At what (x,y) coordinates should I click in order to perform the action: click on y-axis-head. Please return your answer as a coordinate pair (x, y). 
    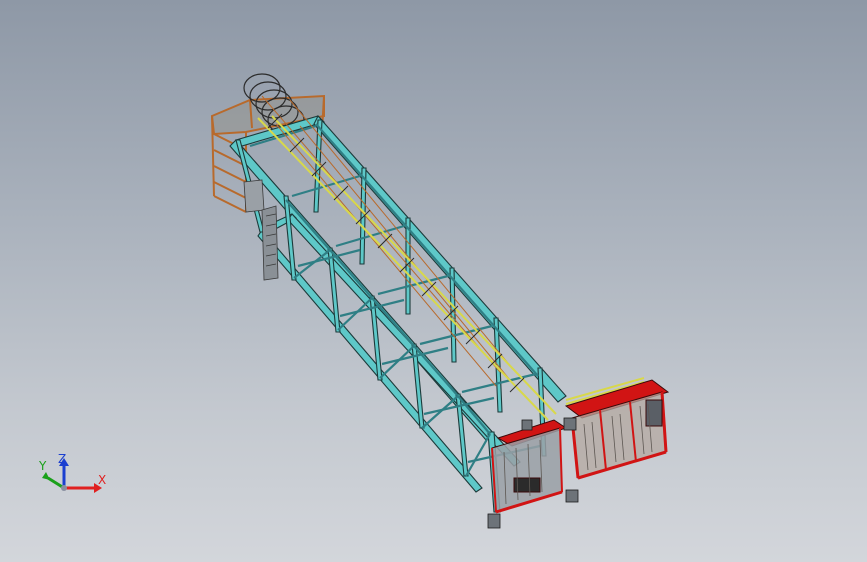
    Looking at the image, I should click on (46, 476).